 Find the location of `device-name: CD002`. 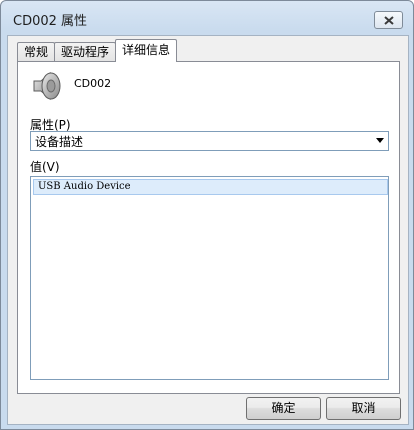

device-name: CD002 is located at coordinates (93, 83).